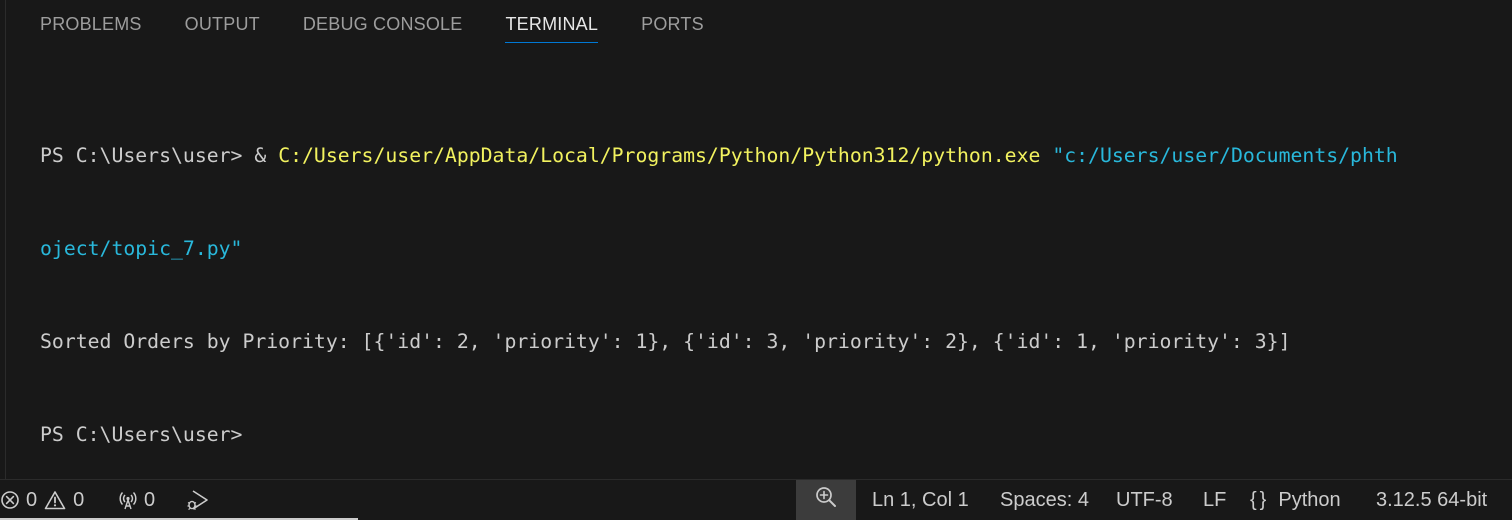 The image size is (1512, 520). What do you see at coordinates (222, 17) in the screenshot?
I see `tab-output: OUTPUT` at bounding box center [222, 17].